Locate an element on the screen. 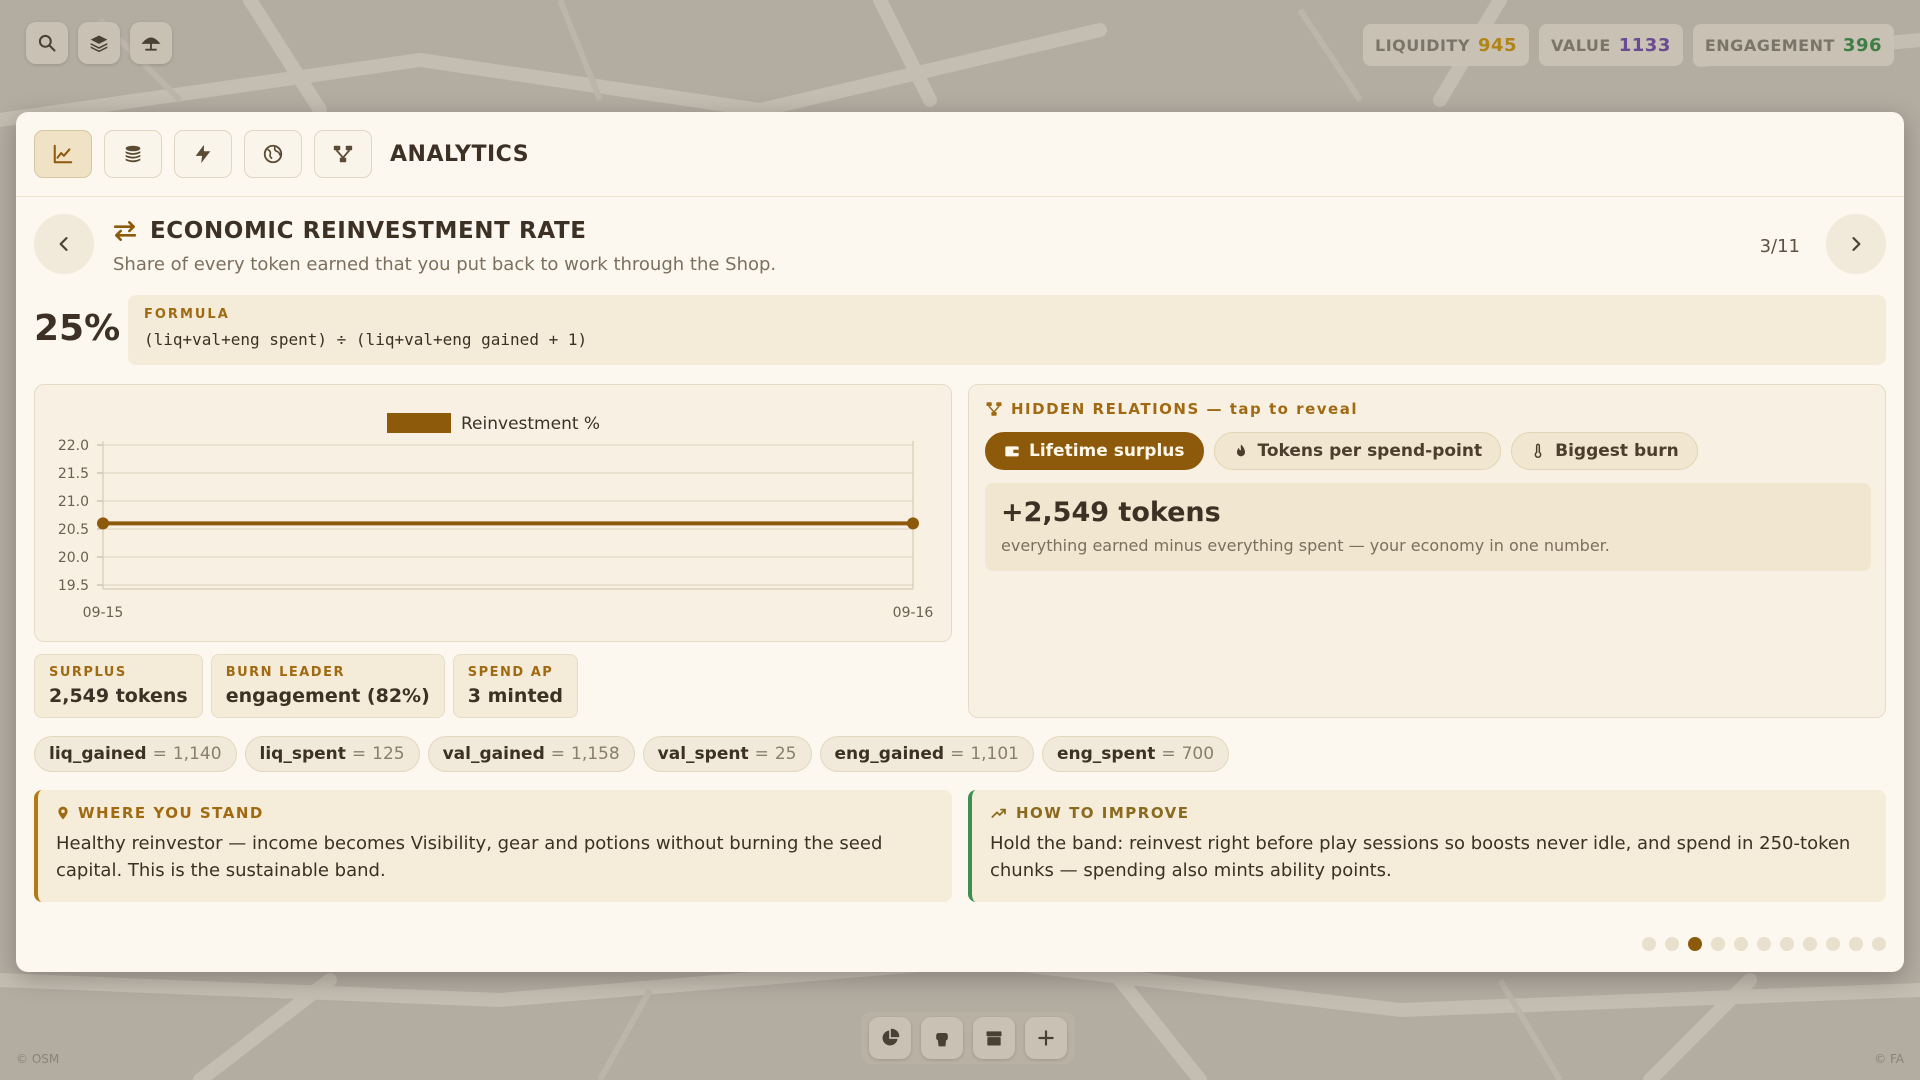 The image size is (1920, 1080). relation-tab-biggest-burn: Biggest burn is located at coordinates (1604, 451).